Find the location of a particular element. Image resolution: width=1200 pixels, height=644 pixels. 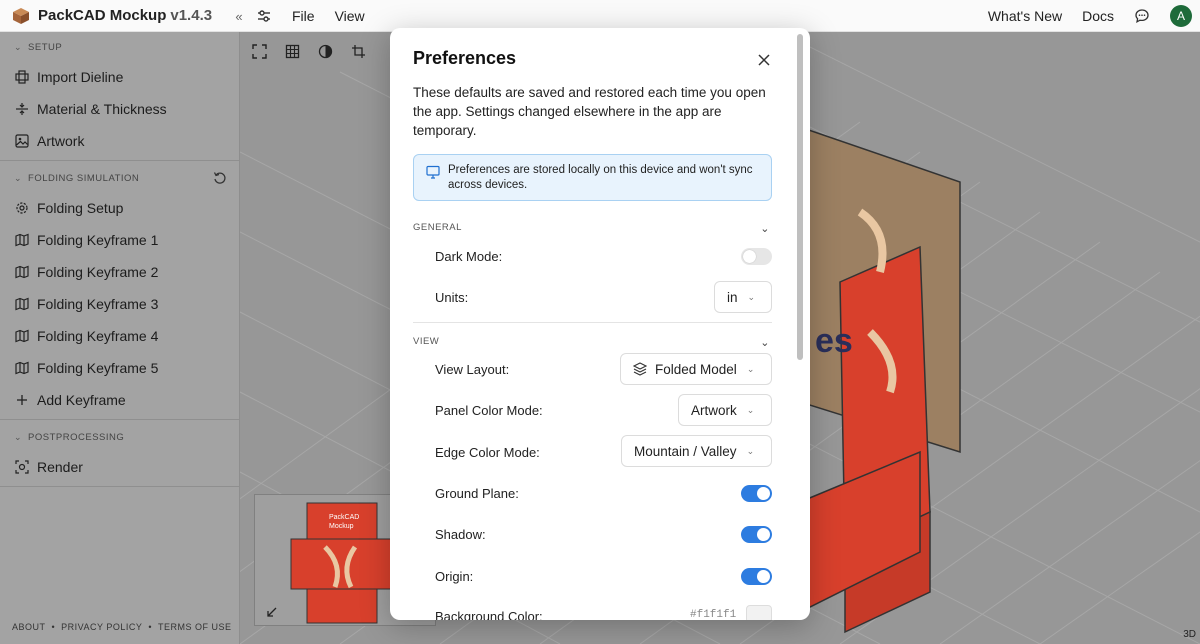

view-layout-select: Folded Model ⌄ is located at coordinates (696, 369).